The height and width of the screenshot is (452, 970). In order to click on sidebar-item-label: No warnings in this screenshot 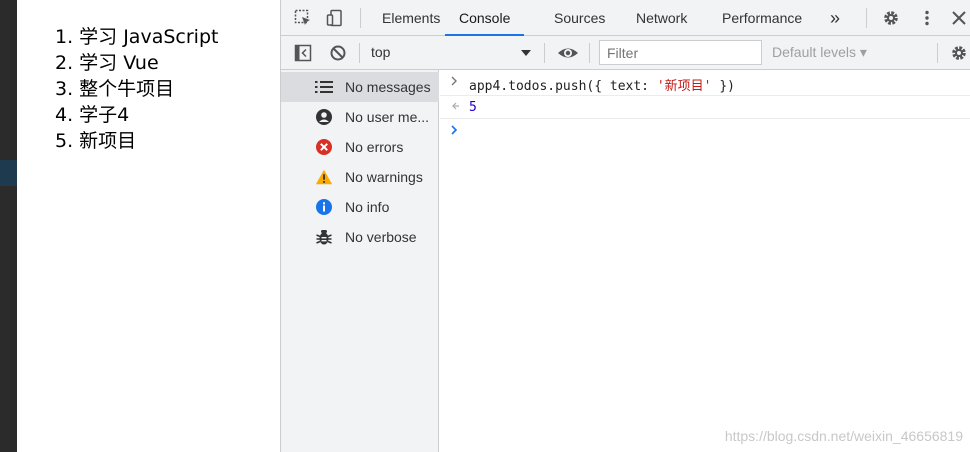, I will do `click(384, 177)`.